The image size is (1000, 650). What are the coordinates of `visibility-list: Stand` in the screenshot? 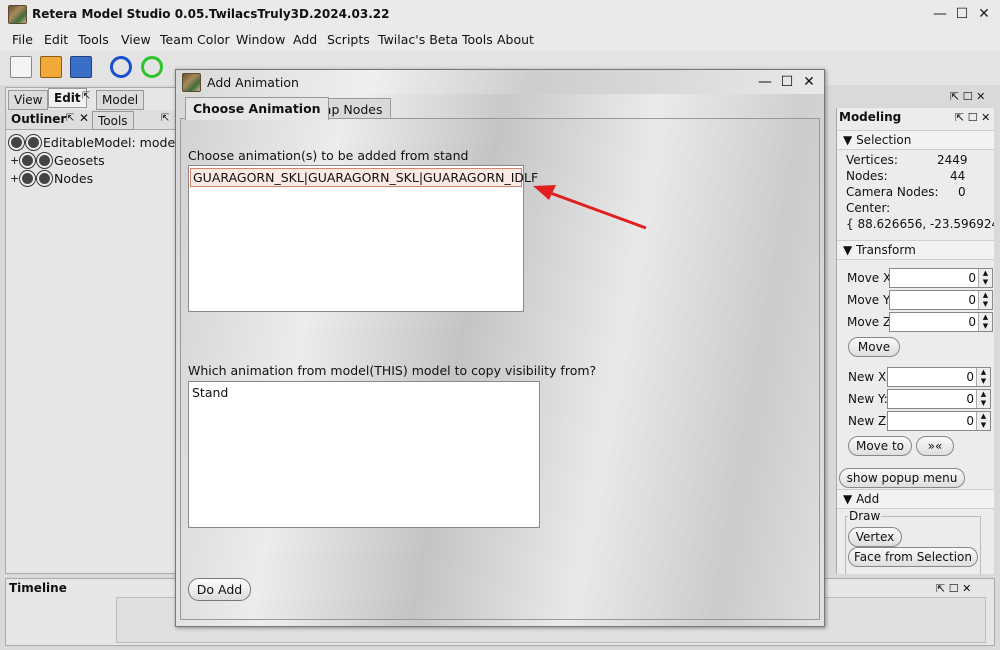 It's located at (364, 454).